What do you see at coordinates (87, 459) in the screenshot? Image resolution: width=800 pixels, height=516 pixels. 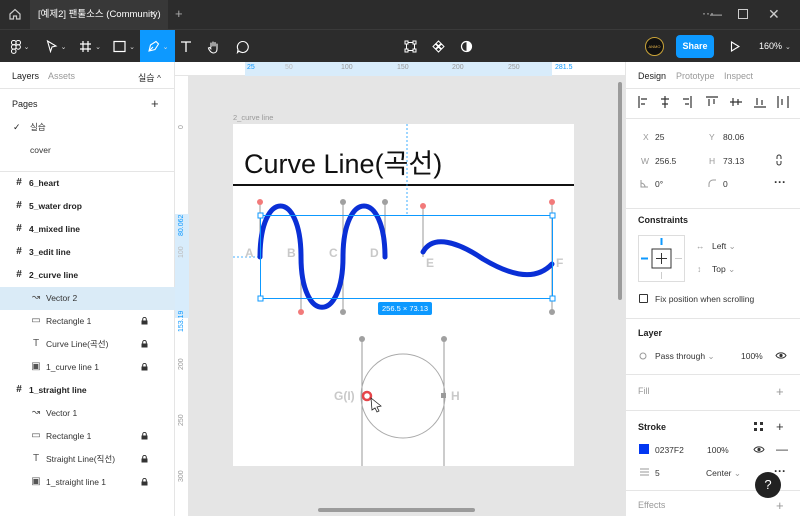 I see `layer-row: T Straight Line(직선)` at bounding box center [87, 459].